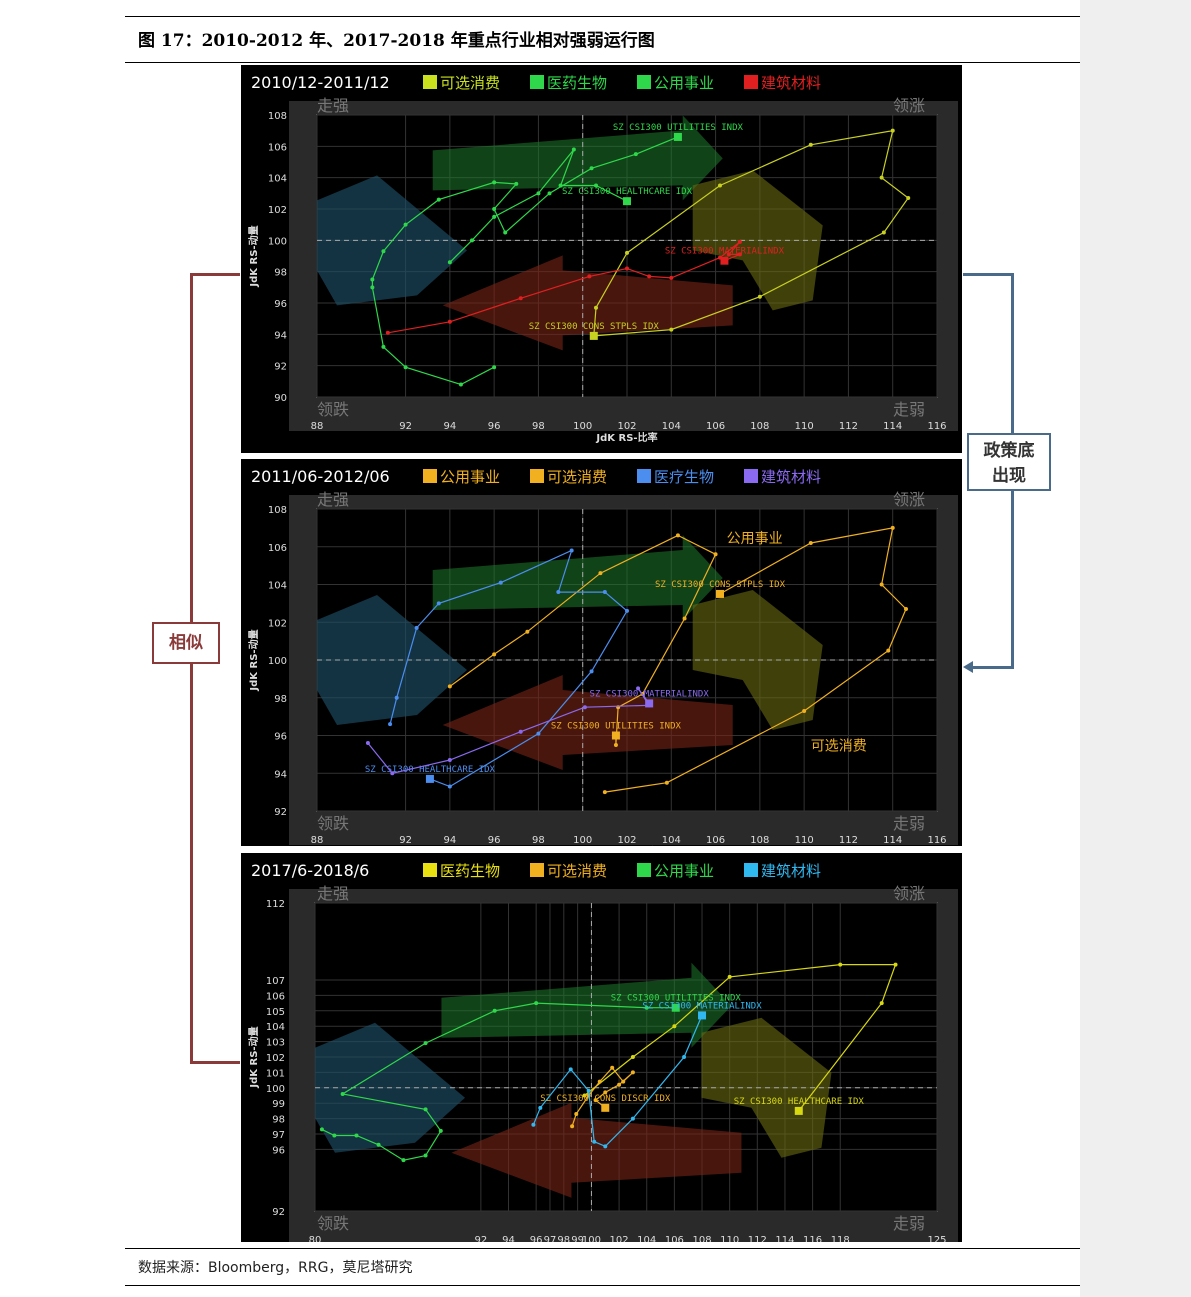 This screenshot has height=1297, width=1191. Describe the element at coordinates (275, 1043) in the screenshot. I see `y-tick-label: 103` at that location.